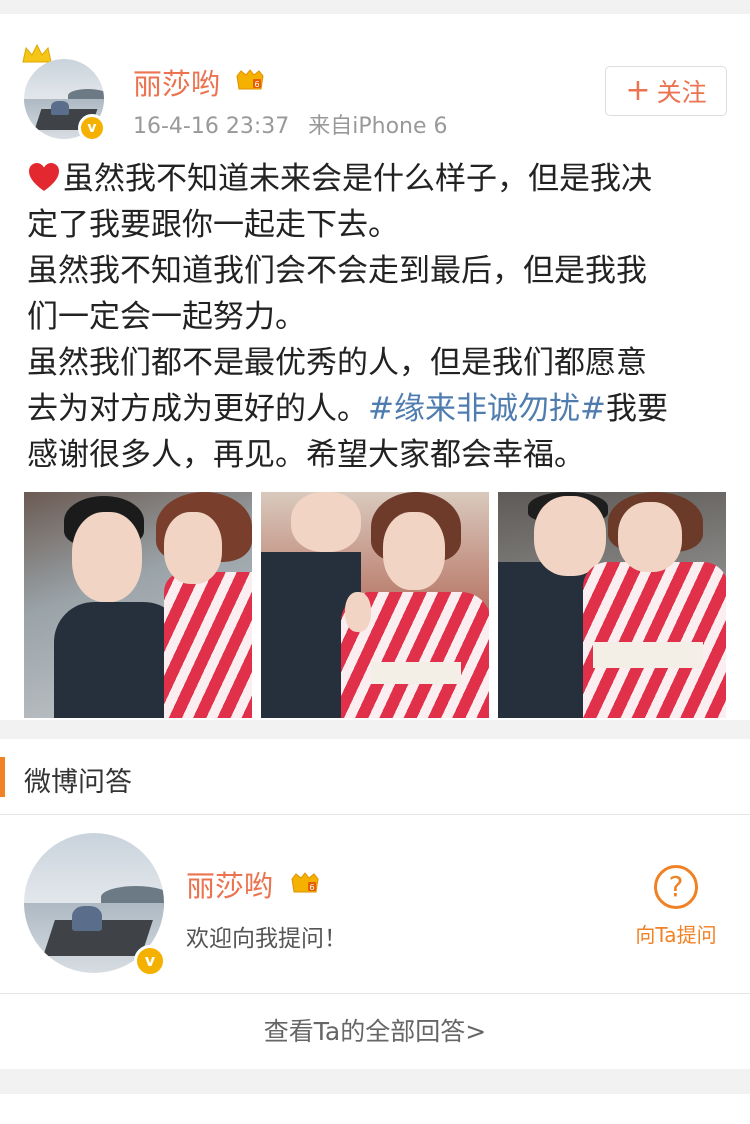 The height and width of the screenshot is (1124, 750). What do you see at coordinates (636, 409) in the screenshot?
I see `post-line-6-tail: 我要` at bounding box center [636, 409].